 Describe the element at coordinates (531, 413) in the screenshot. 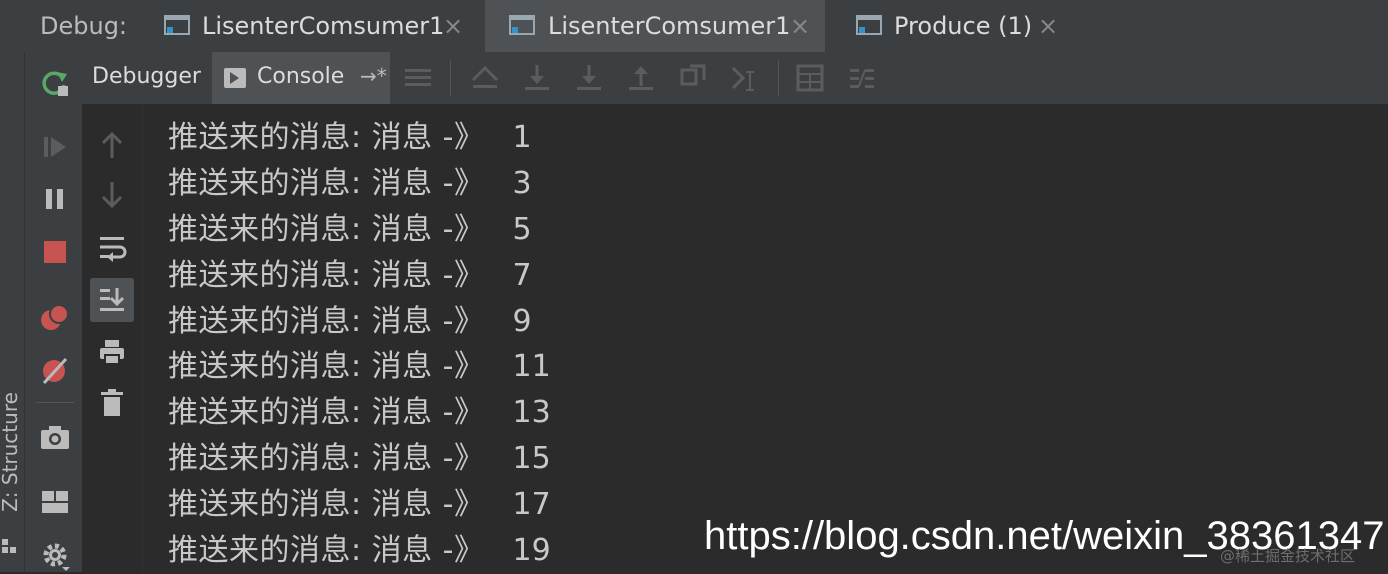

I see `line-value: 13` at that location.